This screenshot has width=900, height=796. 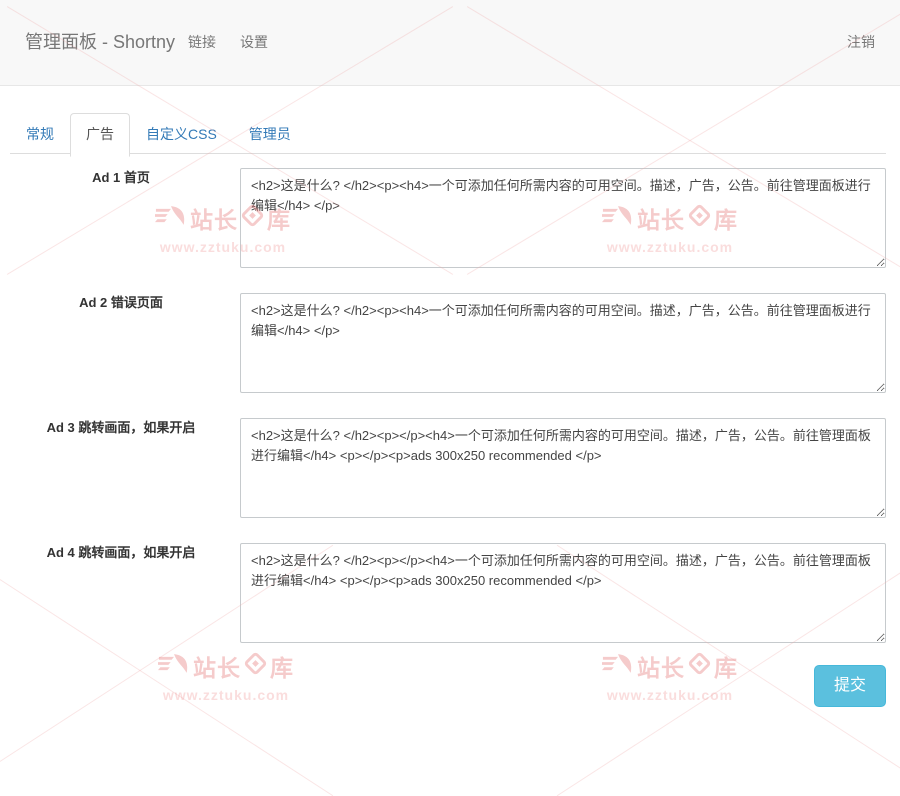 What do you see at coordinates (121, 552) in the screenshot?
I see `ad4-label: Ad 4 跳转画面，如果开启` at bounding box center [121, 552].